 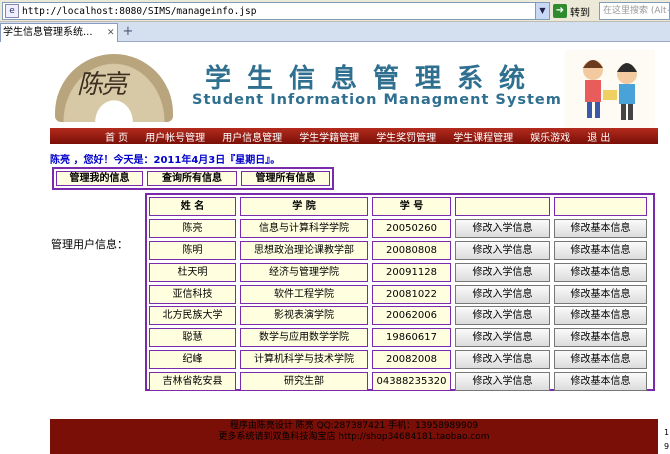 What do you see at coordinates (483, 136) in the screenshot?
I see `nav-course-manage: 学生课程管理` at bounding box center [483, 136].